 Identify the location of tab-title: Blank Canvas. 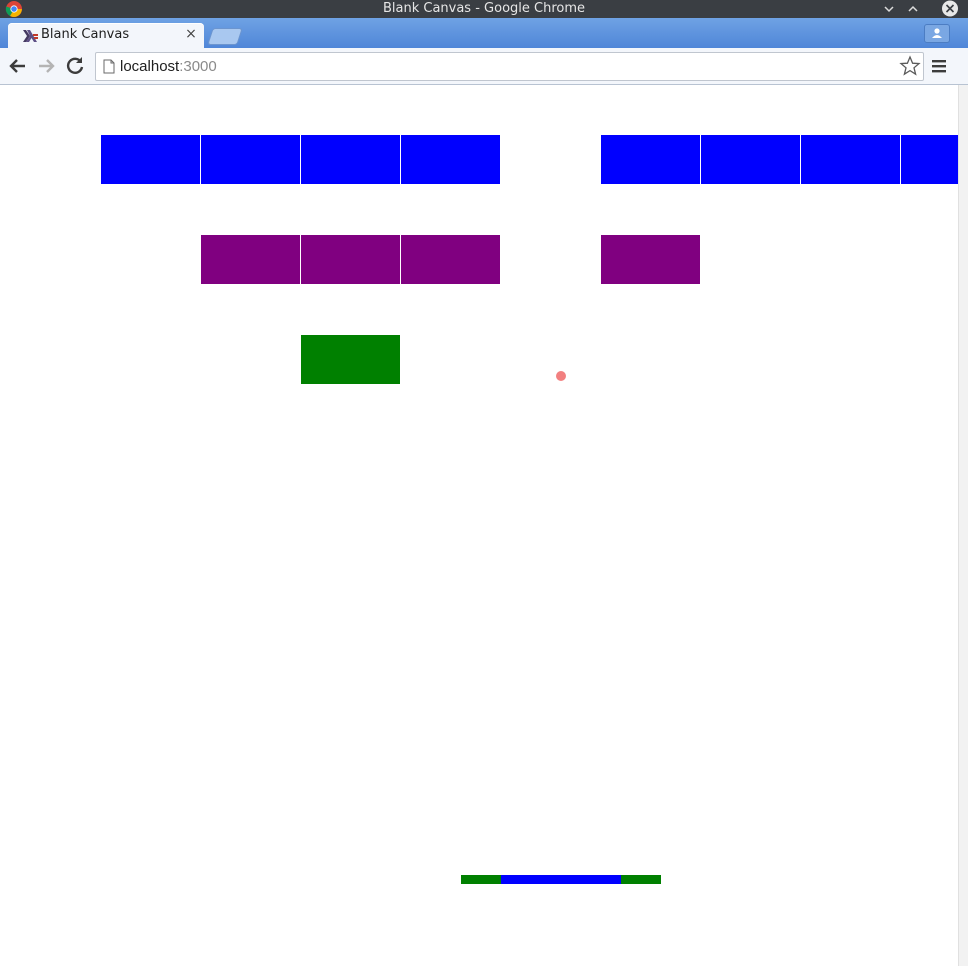
(85, 34).